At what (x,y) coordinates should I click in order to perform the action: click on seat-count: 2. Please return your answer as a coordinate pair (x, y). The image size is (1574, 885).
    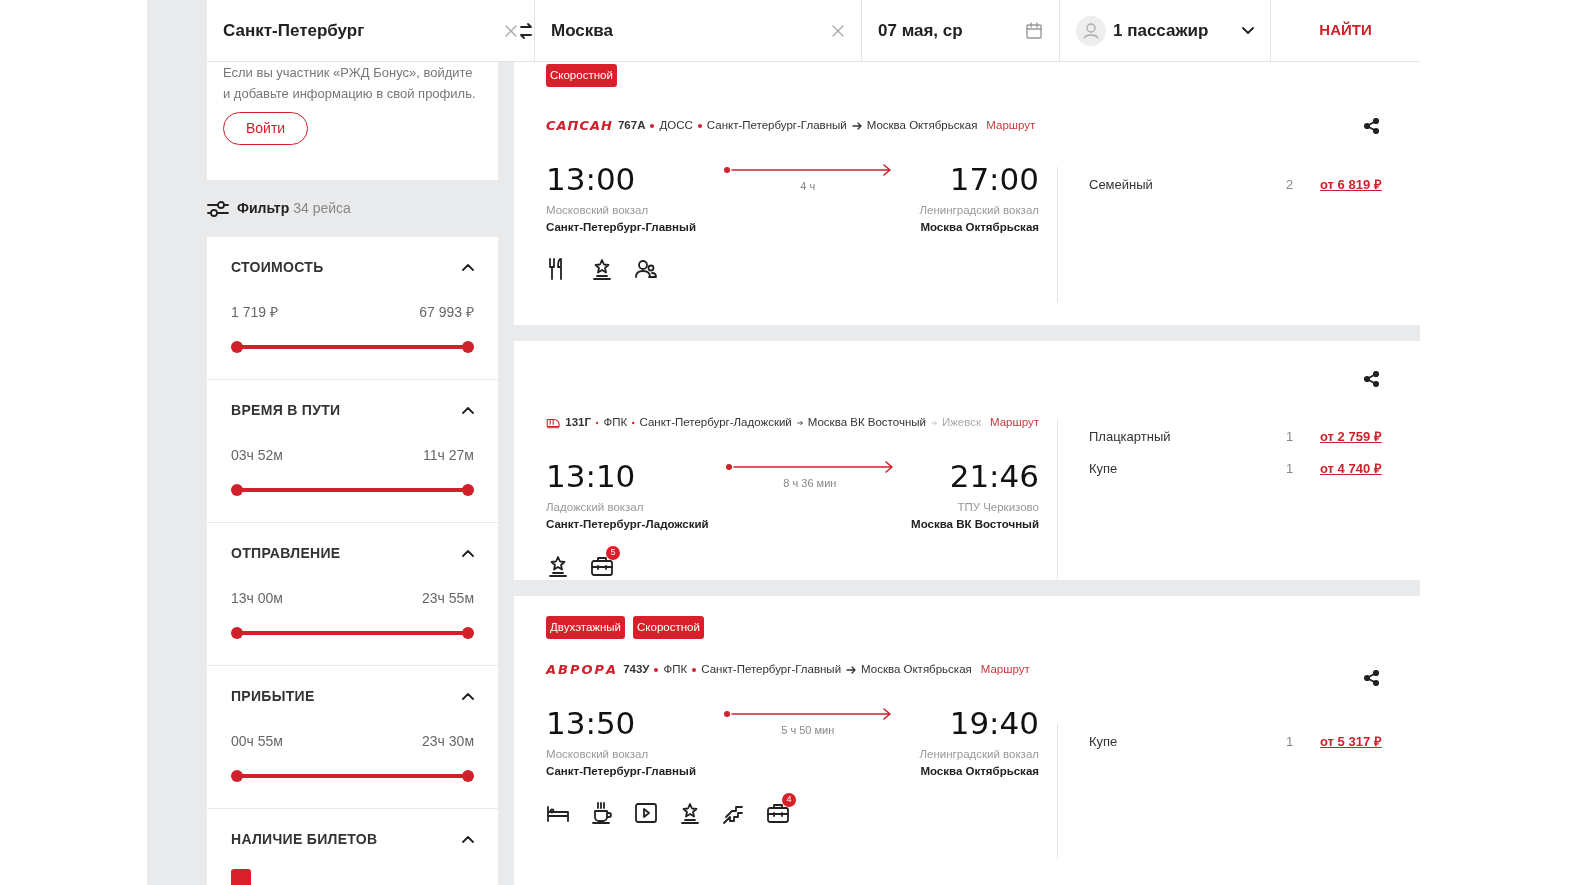
    Looking at the image, I should click on (1290, 185).